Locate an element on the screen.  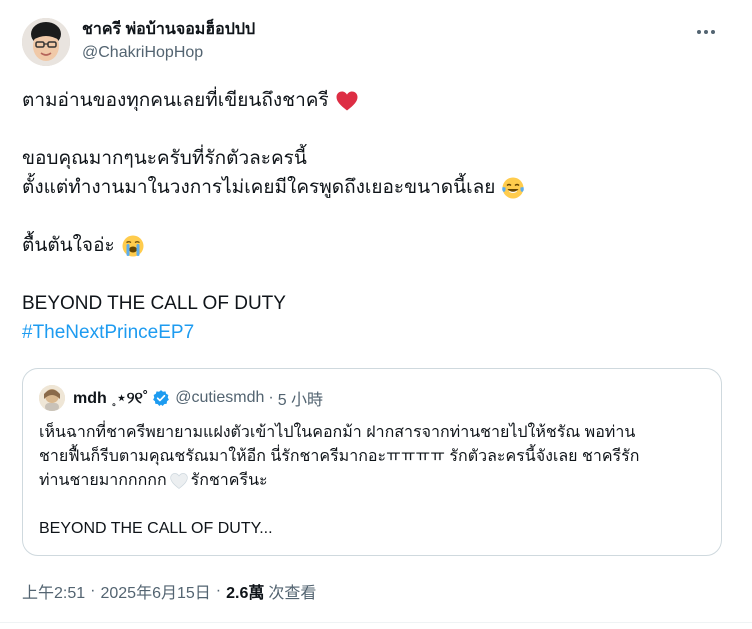
quoted-line-text: ท่านชายมากกกกก is located at coordinates (103, 480).